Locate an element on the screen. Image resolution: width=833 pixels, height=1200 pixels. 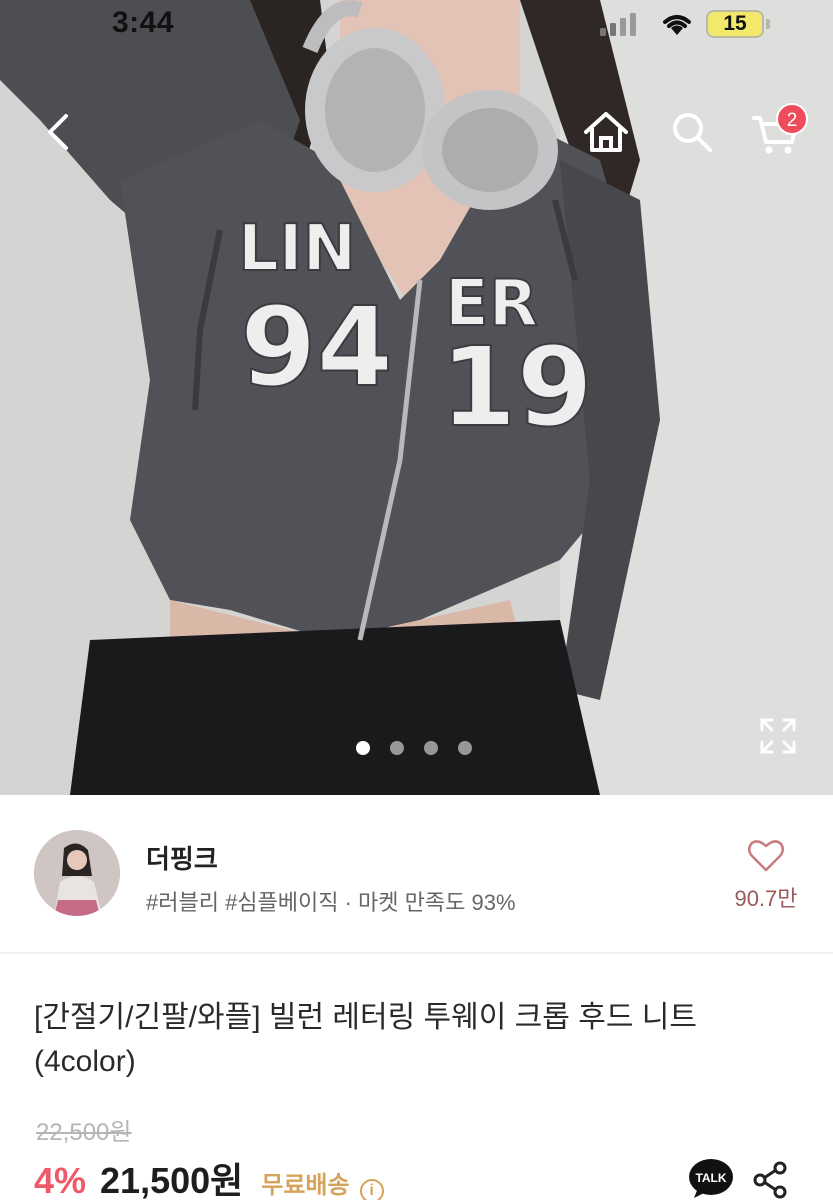
talk-icon: TALK is located at coordinates (711, 1178).